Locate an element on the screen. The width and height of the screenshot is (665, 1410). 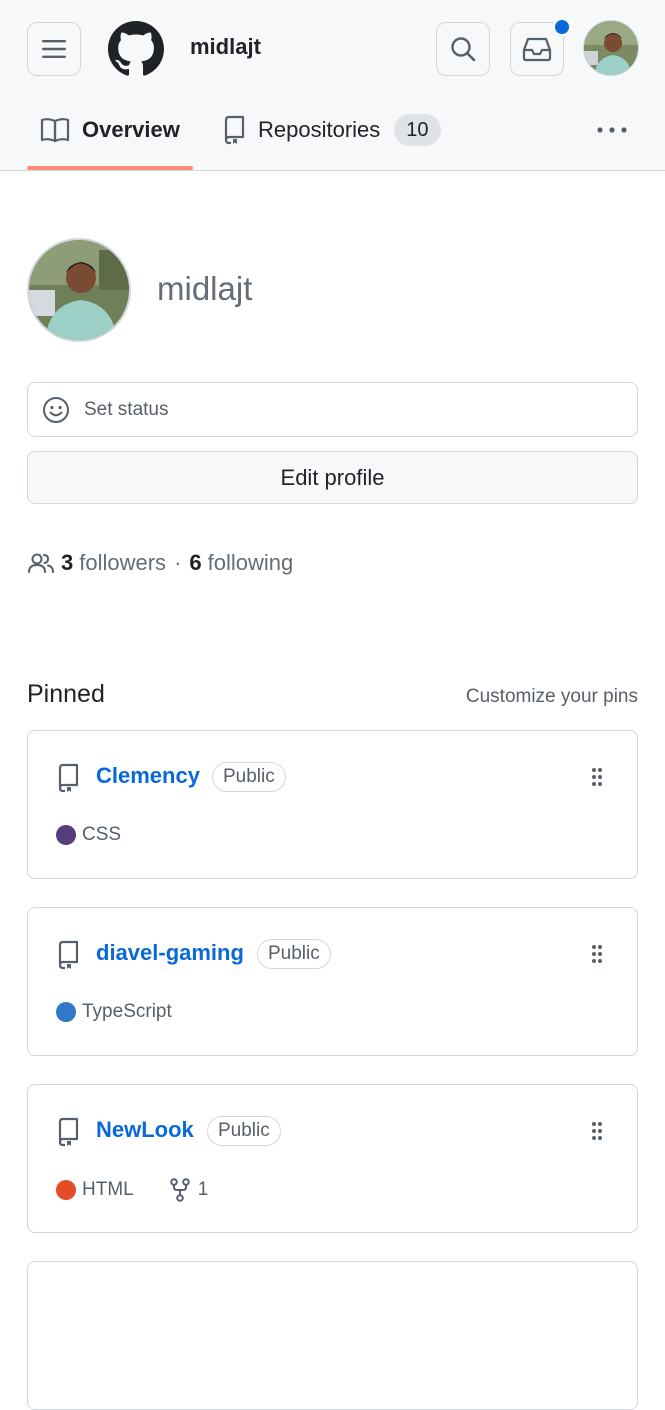
set-status-button: Set status is located at coordinates (332, 409).